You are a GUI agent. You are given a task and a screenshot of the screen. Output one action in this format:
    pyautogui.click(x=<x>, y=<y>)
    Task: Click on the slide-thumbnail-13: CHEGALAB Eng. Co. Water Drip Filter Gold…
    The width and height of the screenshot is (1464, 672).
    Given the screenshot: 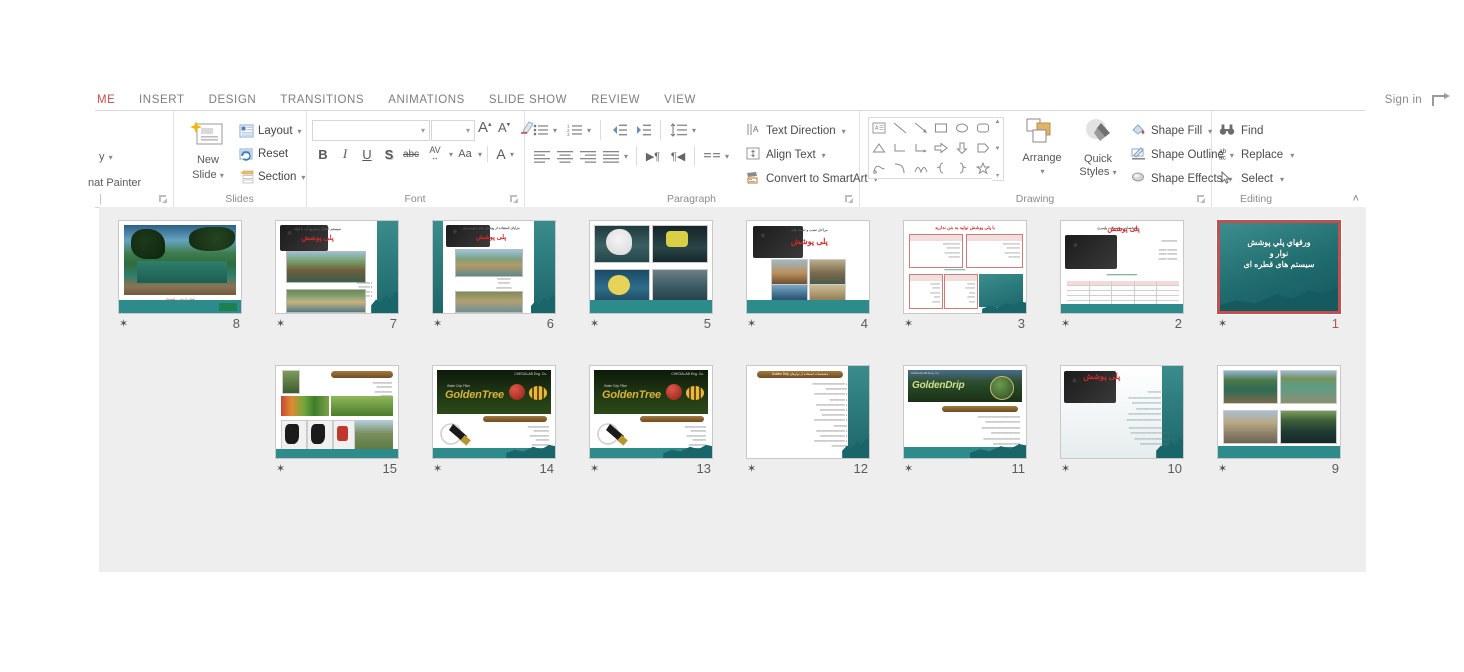 What is the action you would take?
    pyautogui.click(x=653, y=422)
    